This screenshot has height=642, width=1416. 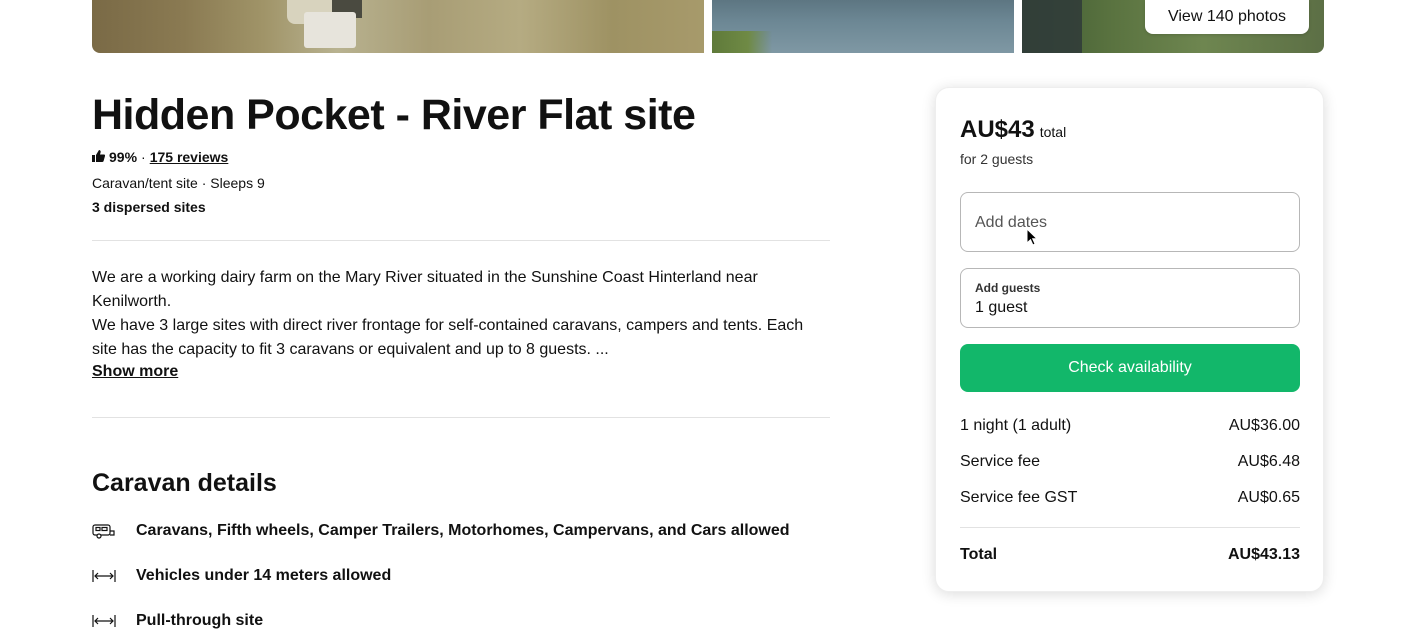 What do you see at coordinates (997, 159) in the screenshot?
I see `price-guests-note: for 2 guests` at bounding box center [997, 159].